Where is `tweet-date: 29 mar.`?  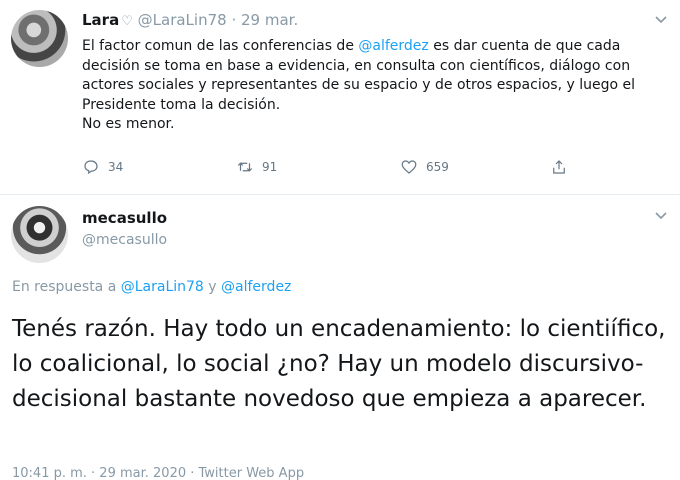 tweet-date: 29 mar. is located at coordinates (269, 20).